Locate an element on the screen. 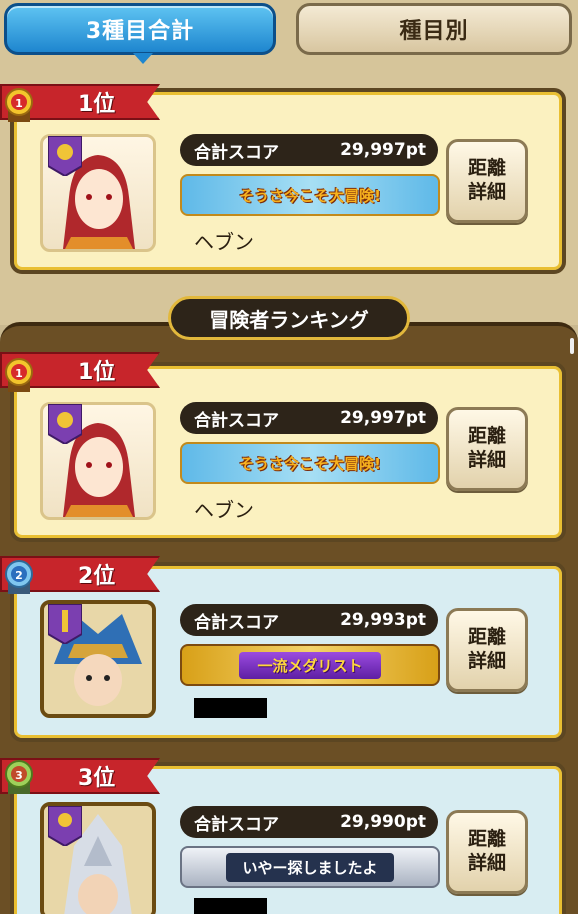 This screenshot has height=914, width=578. tab-by-event: 種目別 is located at coordinates (434, 29).